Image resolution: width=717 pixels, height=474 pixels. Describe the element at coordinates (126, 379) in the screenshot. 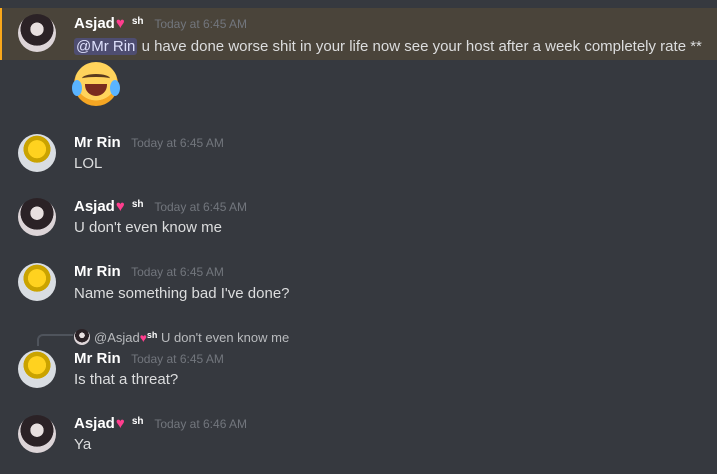

I see `message-text: Is that a threat?` at that location.